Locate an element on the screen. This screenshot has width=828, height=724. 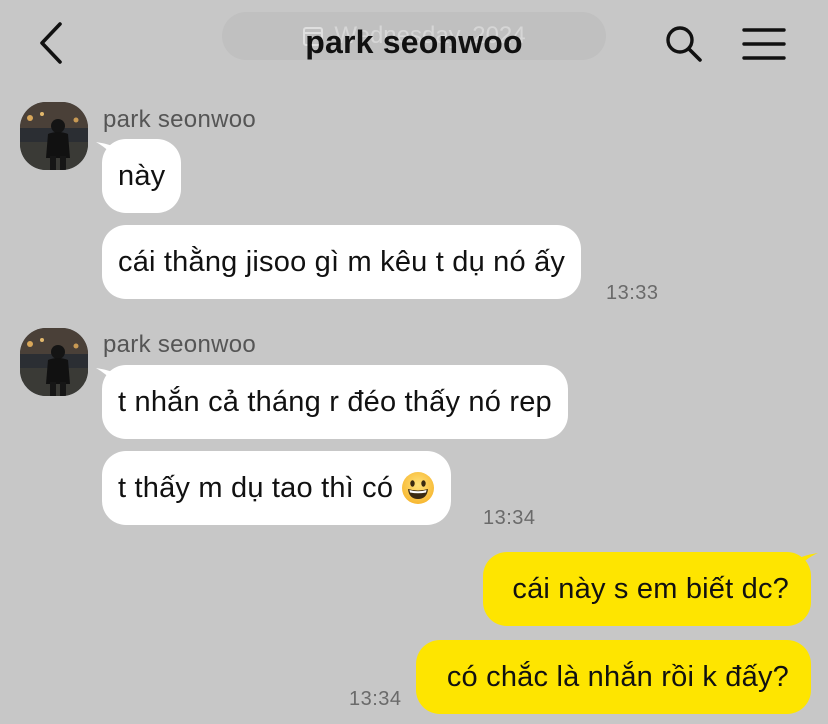
message-text: cái thằng jisoo gì m kêu t dụ nó ấy is located at coordinates (342, 261).